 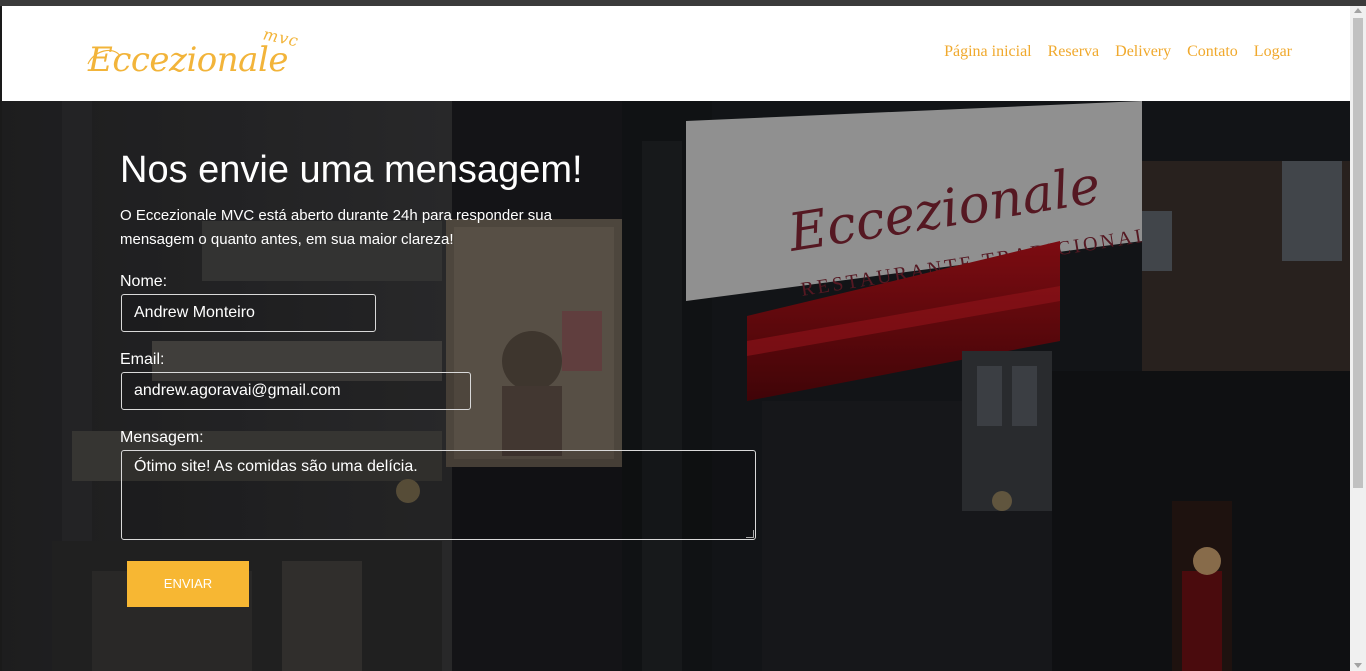 What do you see at coordinates (988, 52) in the screenshot?
I see `nav-link-home: Página inicial` at bounding box center [988, 52].